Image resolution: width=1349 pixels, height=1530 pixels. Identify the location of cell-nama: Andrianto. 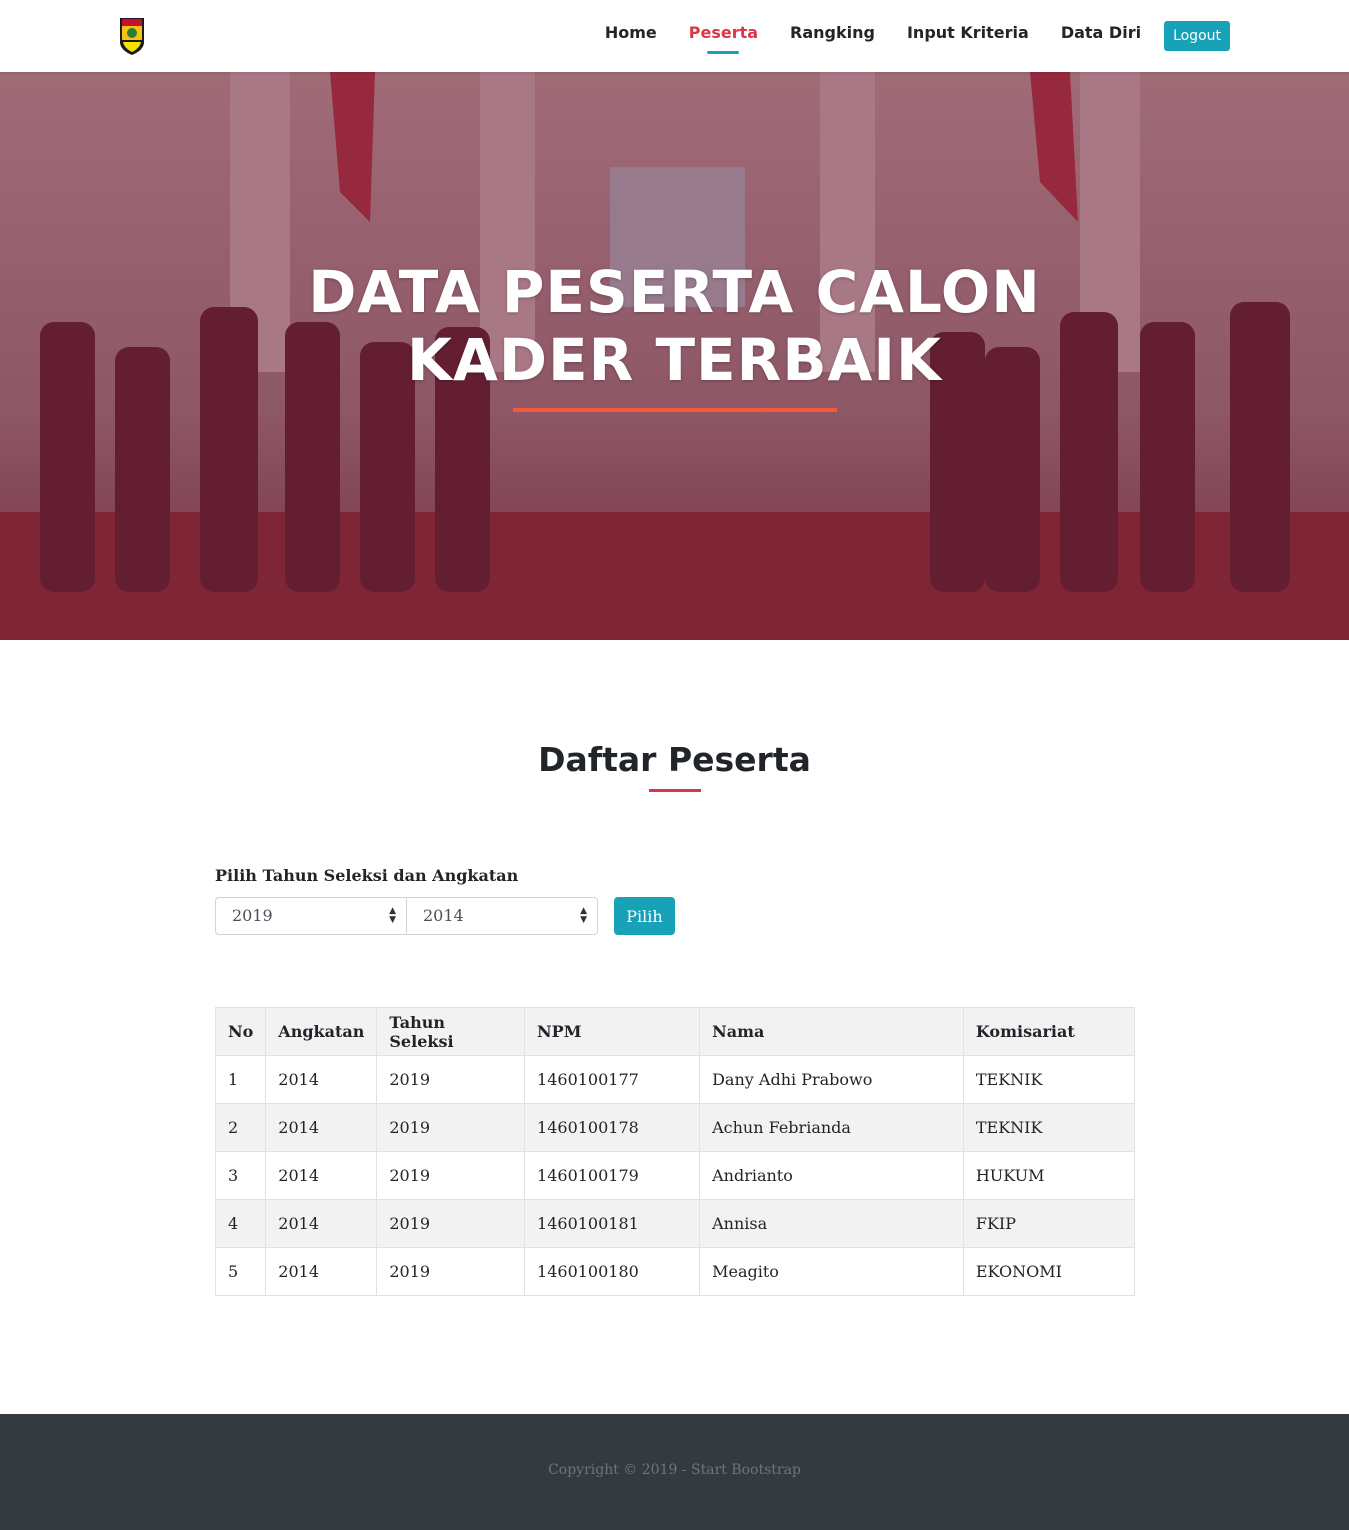
(831, 1175).